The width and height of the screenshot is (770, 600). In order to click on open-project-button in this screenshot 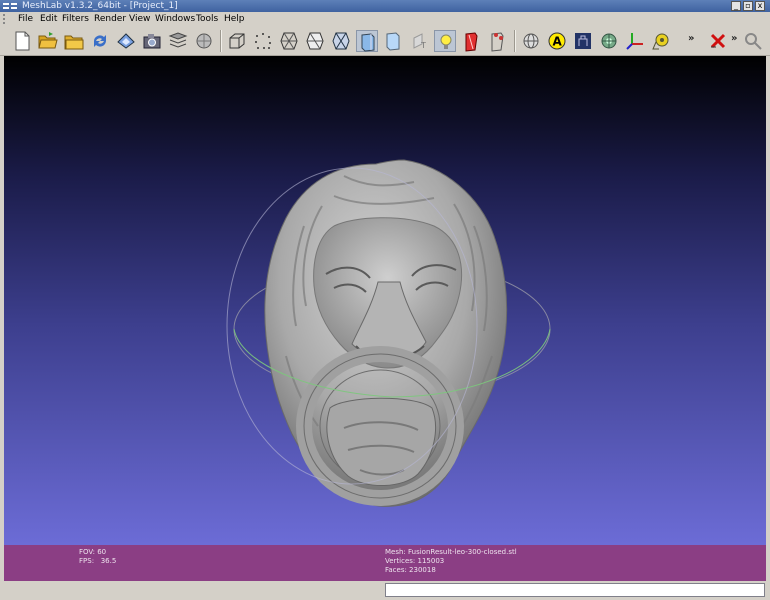, I will do `click(48, 41)`.